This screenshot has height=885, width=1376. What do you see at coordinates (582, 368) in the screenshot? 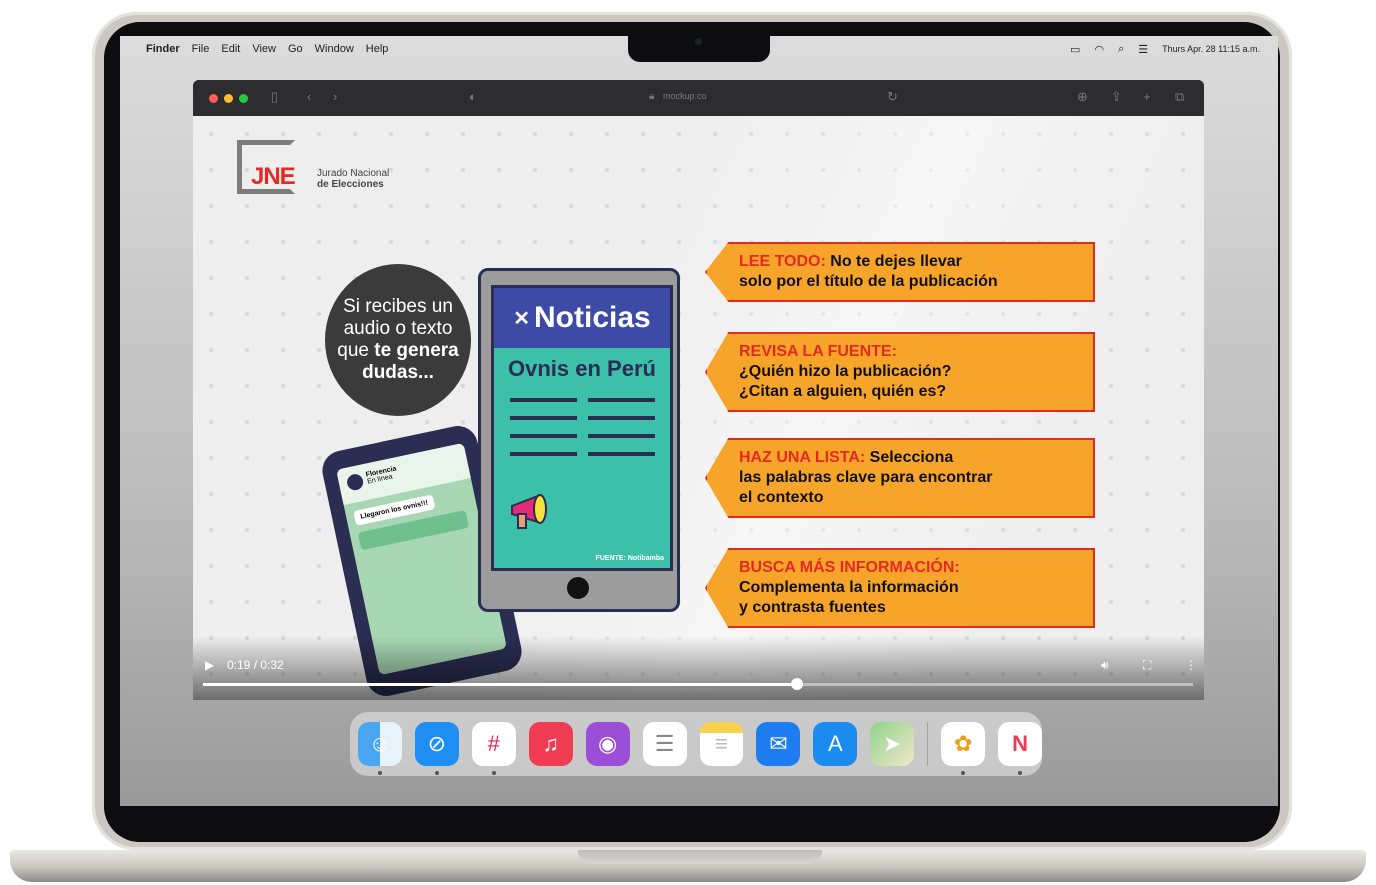
I see `news-headline: Ovnis en Perú` at bounding box center [582, 368].